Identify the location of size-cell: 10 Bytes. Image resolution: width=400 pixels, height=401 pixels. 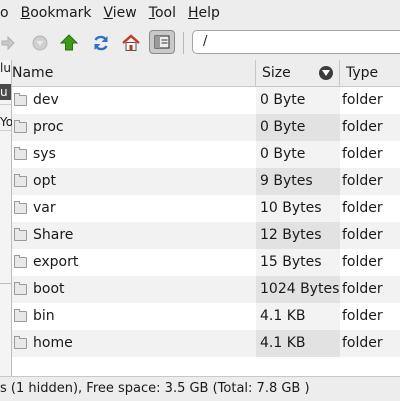
(298, 208).